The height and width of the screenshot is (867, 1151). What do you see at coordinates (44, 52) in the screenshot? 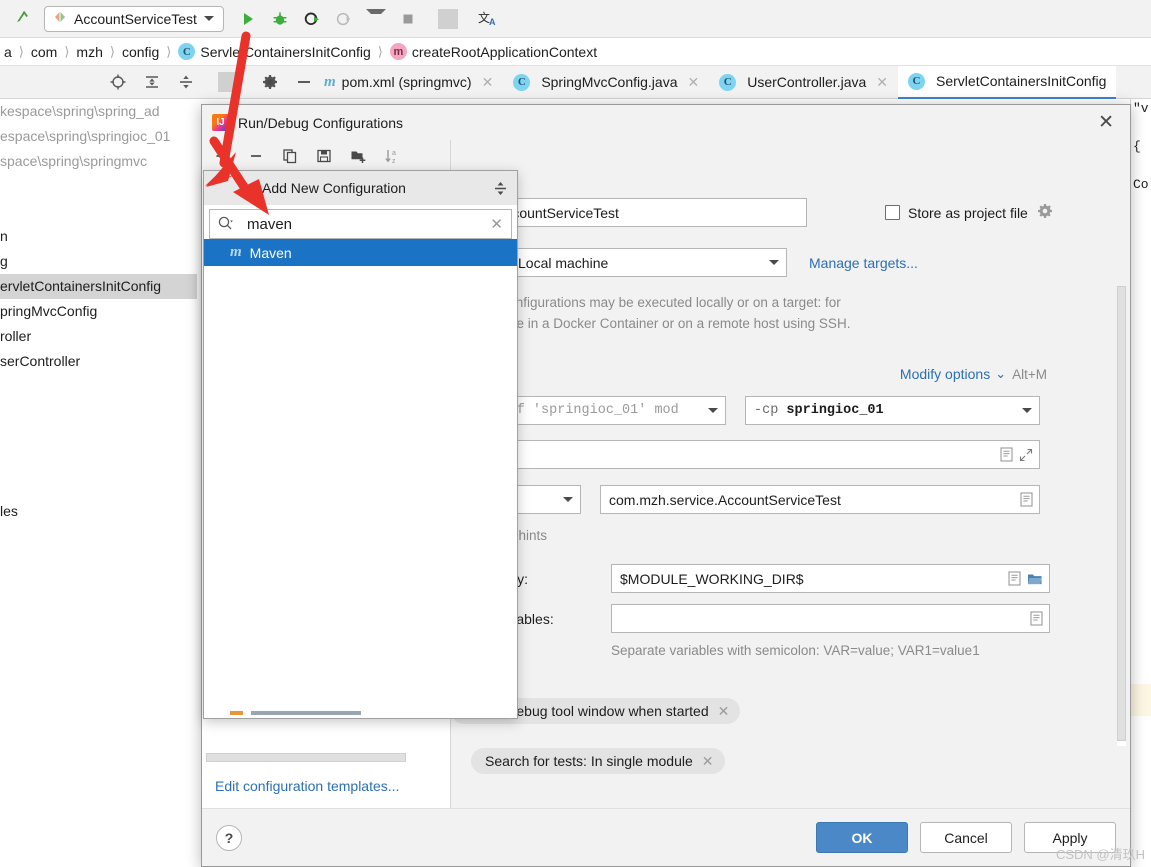
I see `breadcrumb-item-1: com` at bounding box center [44, 52].